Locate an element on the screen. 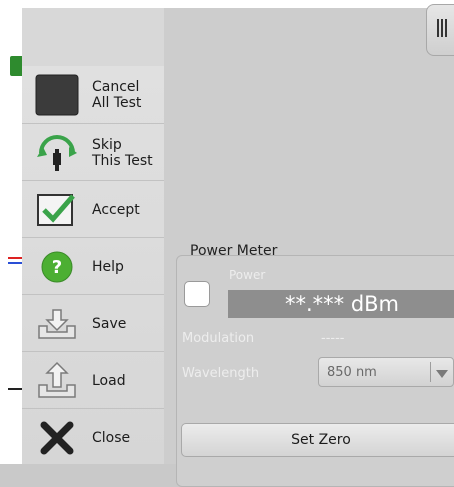  wavelength-select: 850 nm is located at coordinates (386, 372).